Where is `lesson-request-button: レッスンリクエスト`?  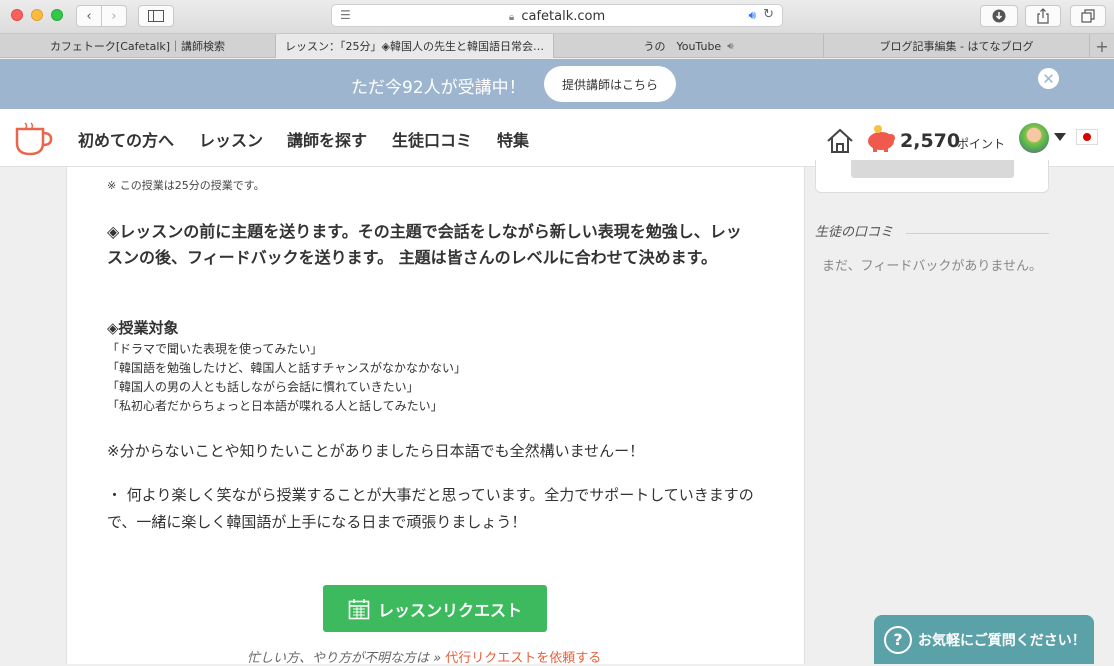 lesson-request-button: レッスンリクエスト is located at coordinates (435, 608).